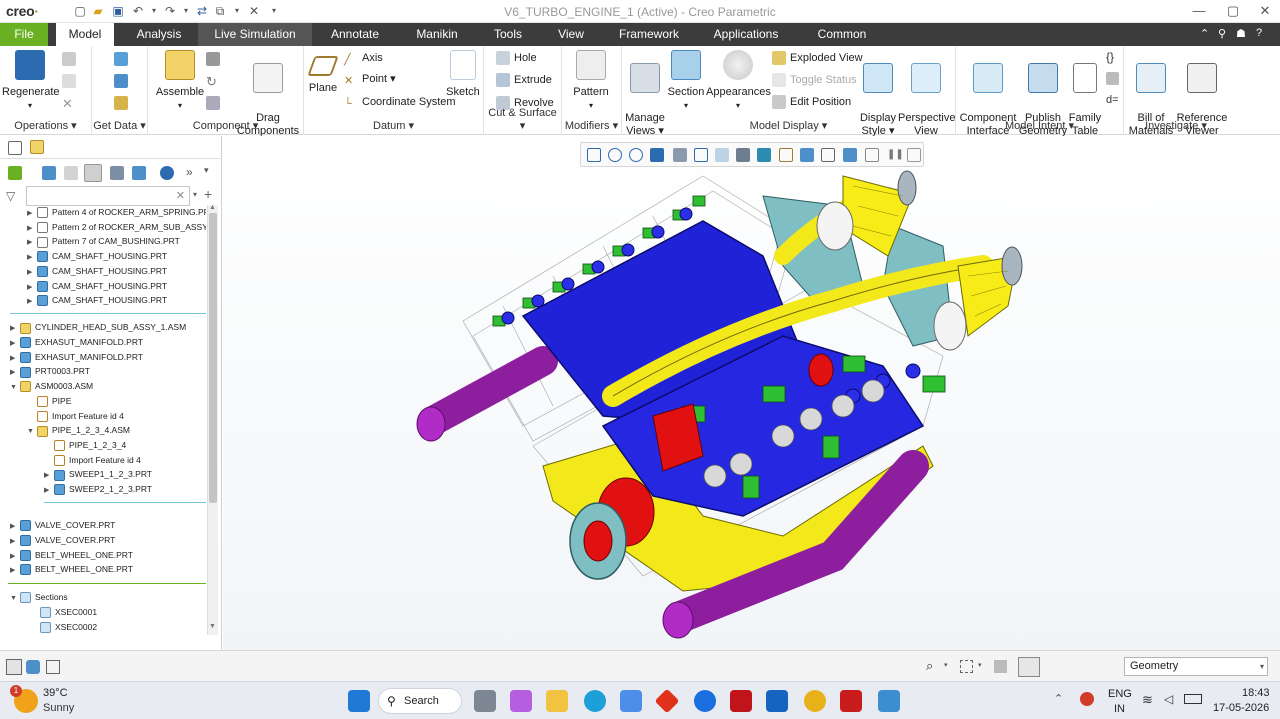  What do you see at coordinates (463, 74) in the screenshot?
I see `sketch-button: Sketch` at bounding box center [463, 74].